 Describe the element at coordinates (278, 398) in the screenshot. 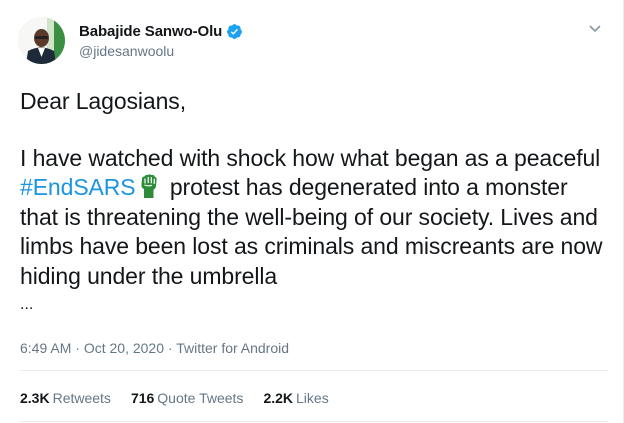

I see `likes-count: 2.2K` at that location.